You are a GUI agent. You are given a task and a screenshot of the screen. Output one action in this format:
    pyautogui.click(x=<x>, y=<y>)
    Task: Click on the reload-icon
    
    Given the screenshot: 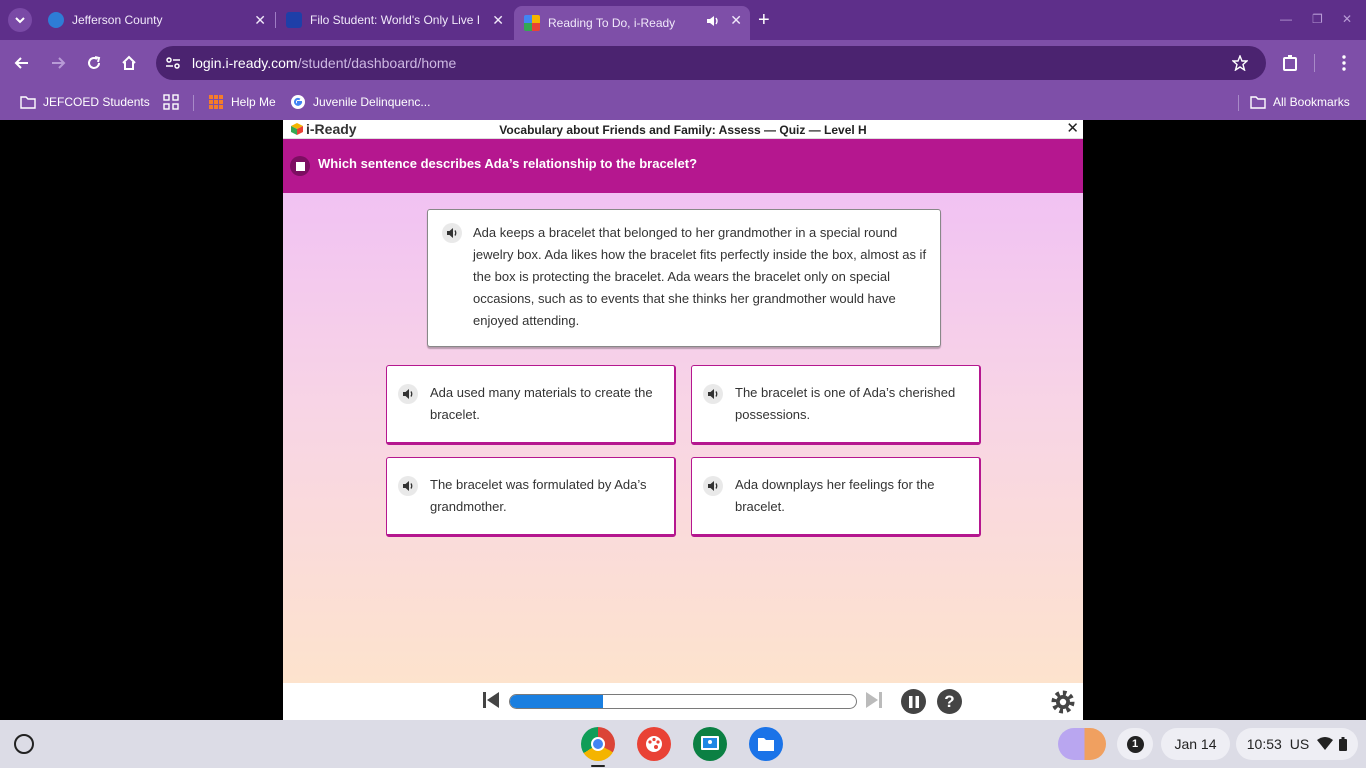 What is the action you would take?
    pyautogui.click(x=94, y=62)
    